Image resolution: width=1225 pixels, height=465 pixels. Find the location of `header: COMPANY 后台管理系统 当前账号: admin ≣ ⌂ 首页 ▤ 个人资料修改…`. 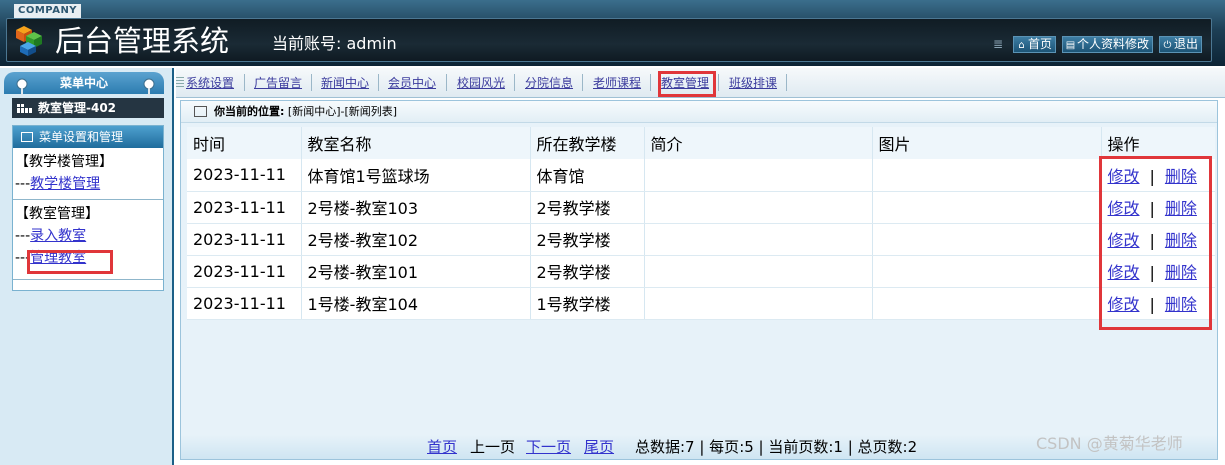

header: COMPANY 后台管理系统 当前账号: admin ≣ ⌂ 首页 ▤ 个人资料修改… is located at coordinates (612, 33).